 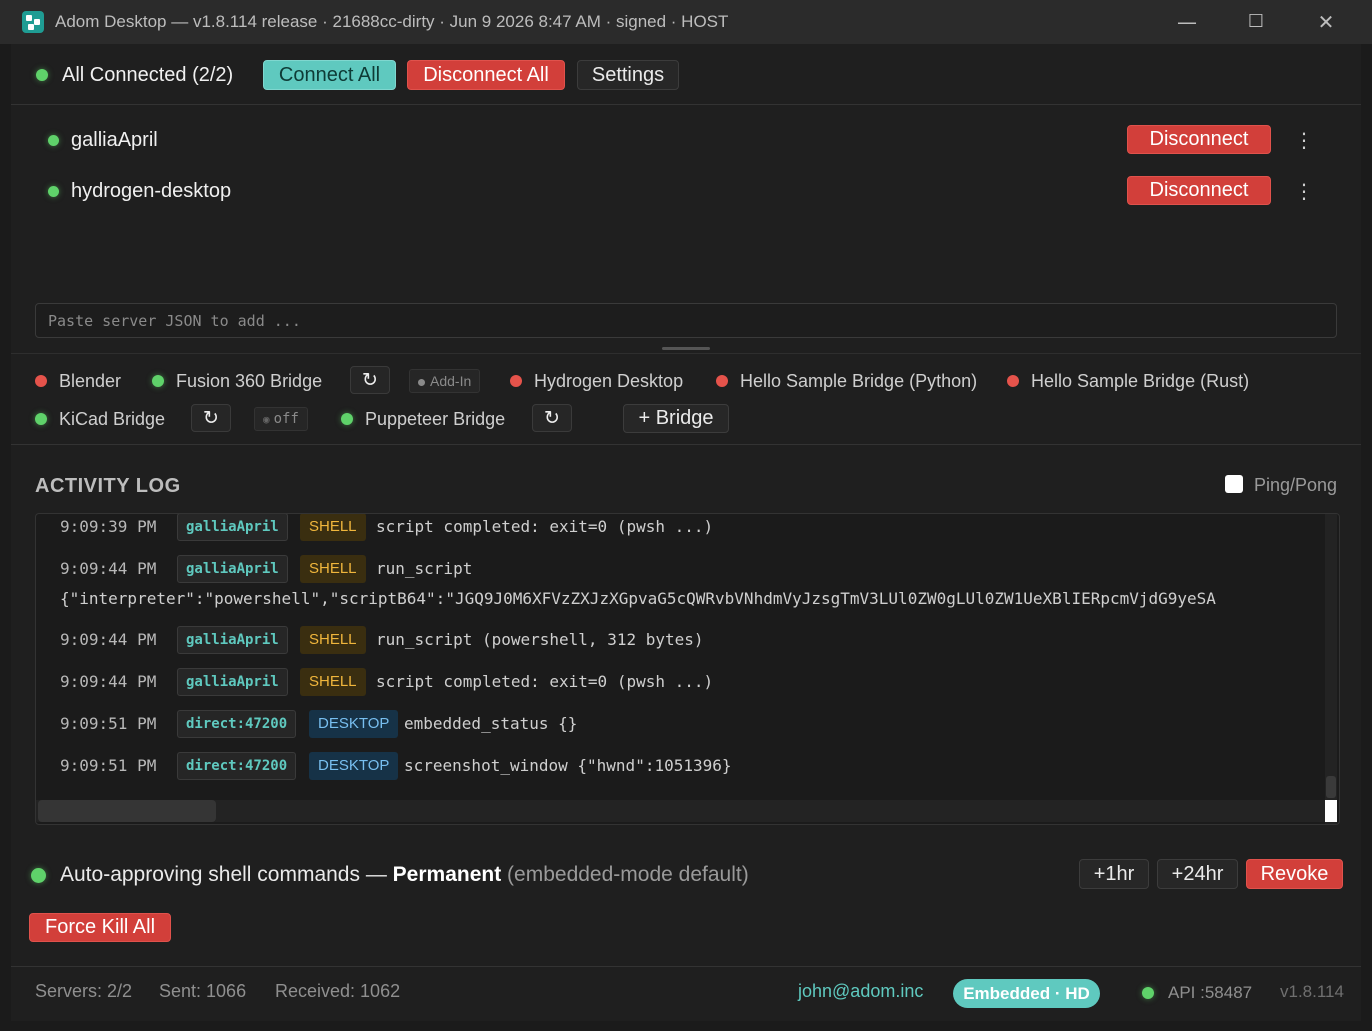 I want to click on bridge-hydrogen-desktop: Hydrogen Desktop, so click(x=608, y=381).